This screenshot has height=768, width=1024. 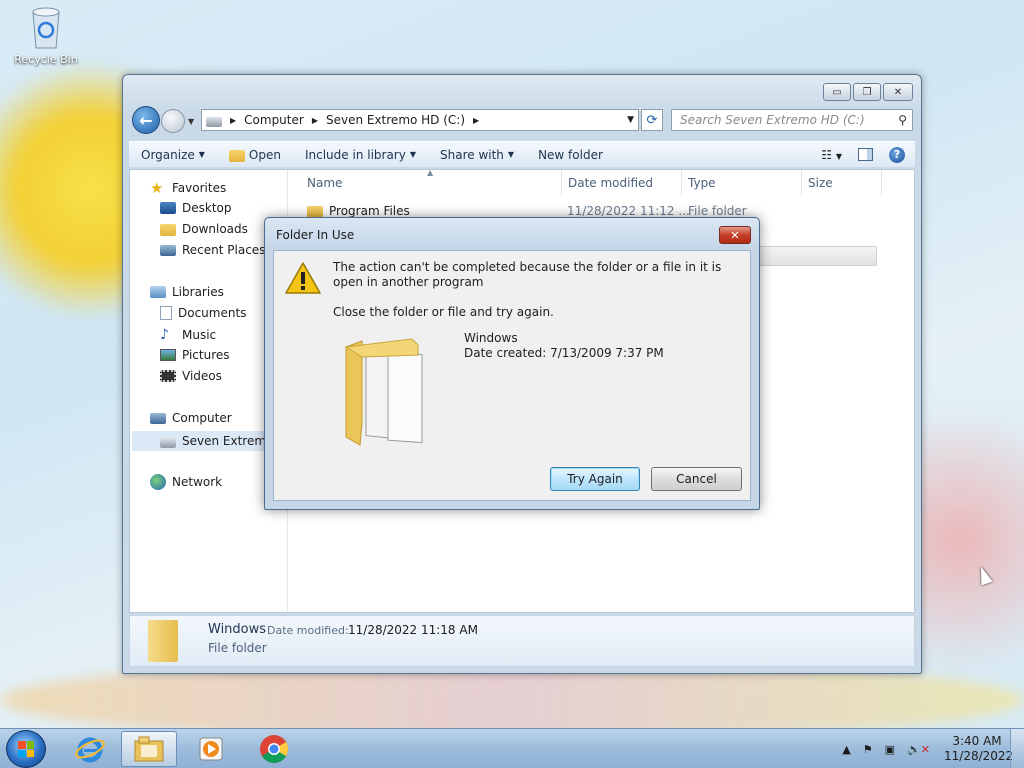 What do you see at coordinates (831, 155) in the screenshot?
I see `view-options-icon: ☷ ▼` at bounding box center [831, 155].